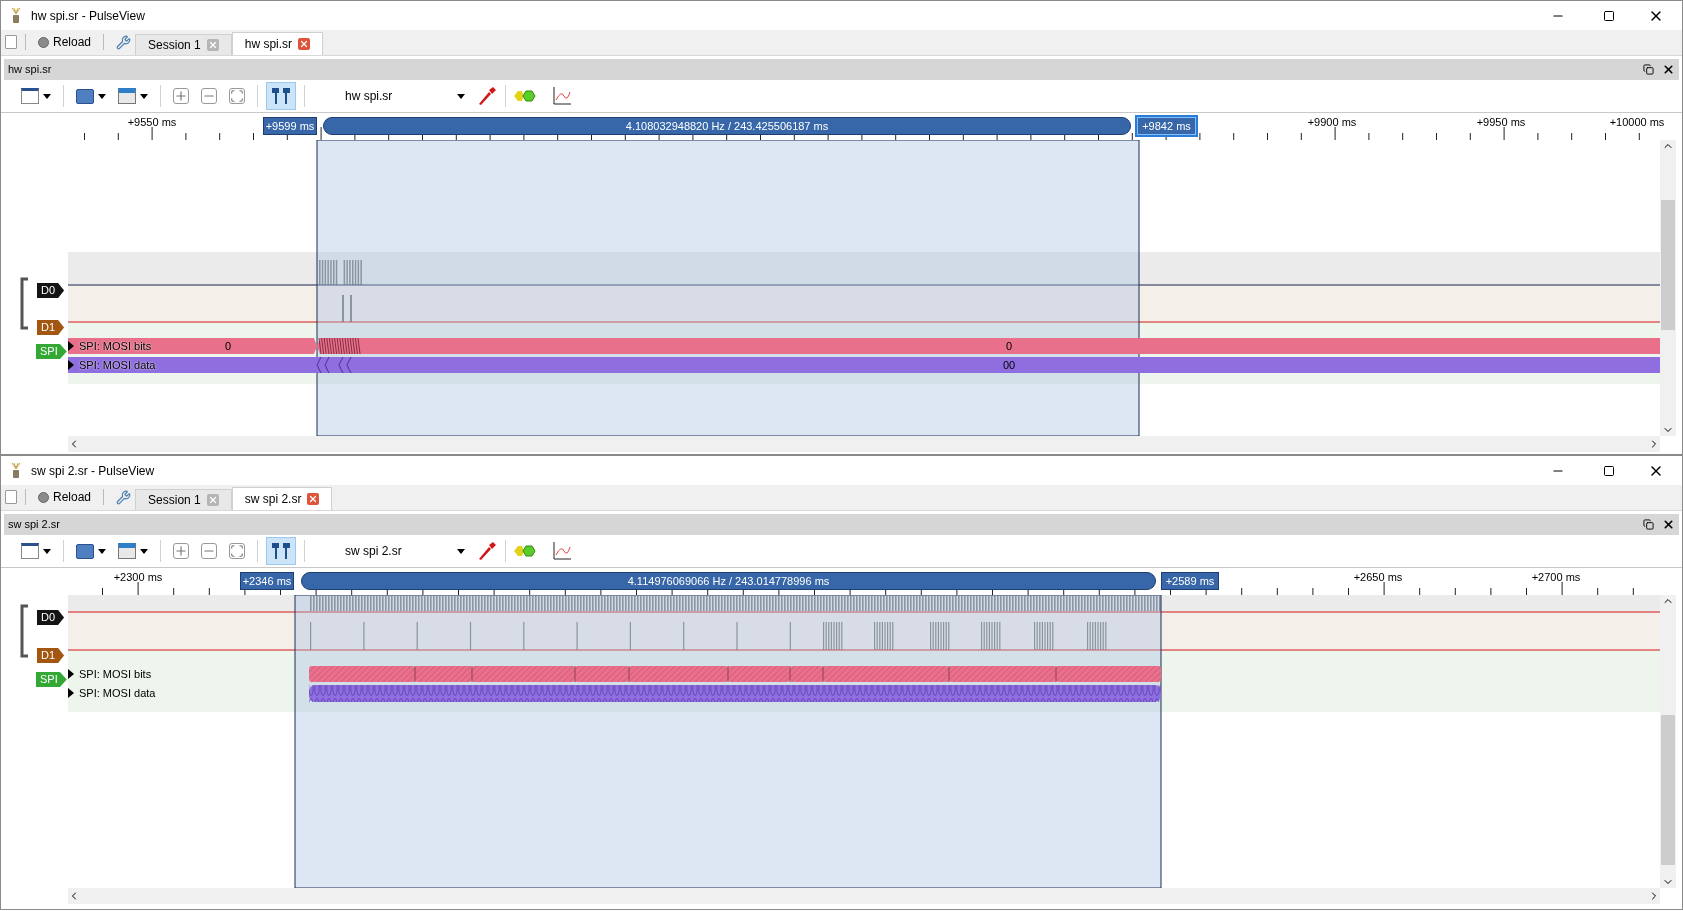 Image resolution: width=1683 pixels, height=911 pixels. What do you see at coordinates (1378, 577) in the screenshot?
I see `ruler-label: +2650 ms` at bounding box center [1378, 577].